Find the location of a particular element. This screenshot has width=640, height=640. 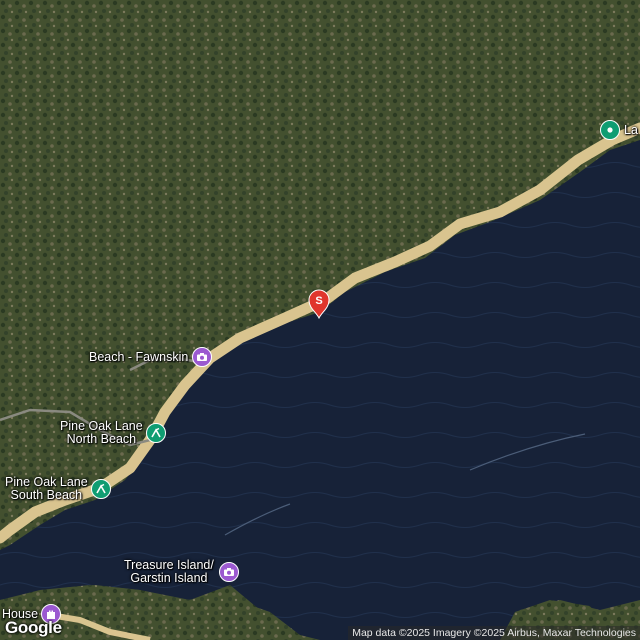

poi-pine-oak-lane-north-beach: Pine Oak Lane North Beach is located at coordinates (113, 433).